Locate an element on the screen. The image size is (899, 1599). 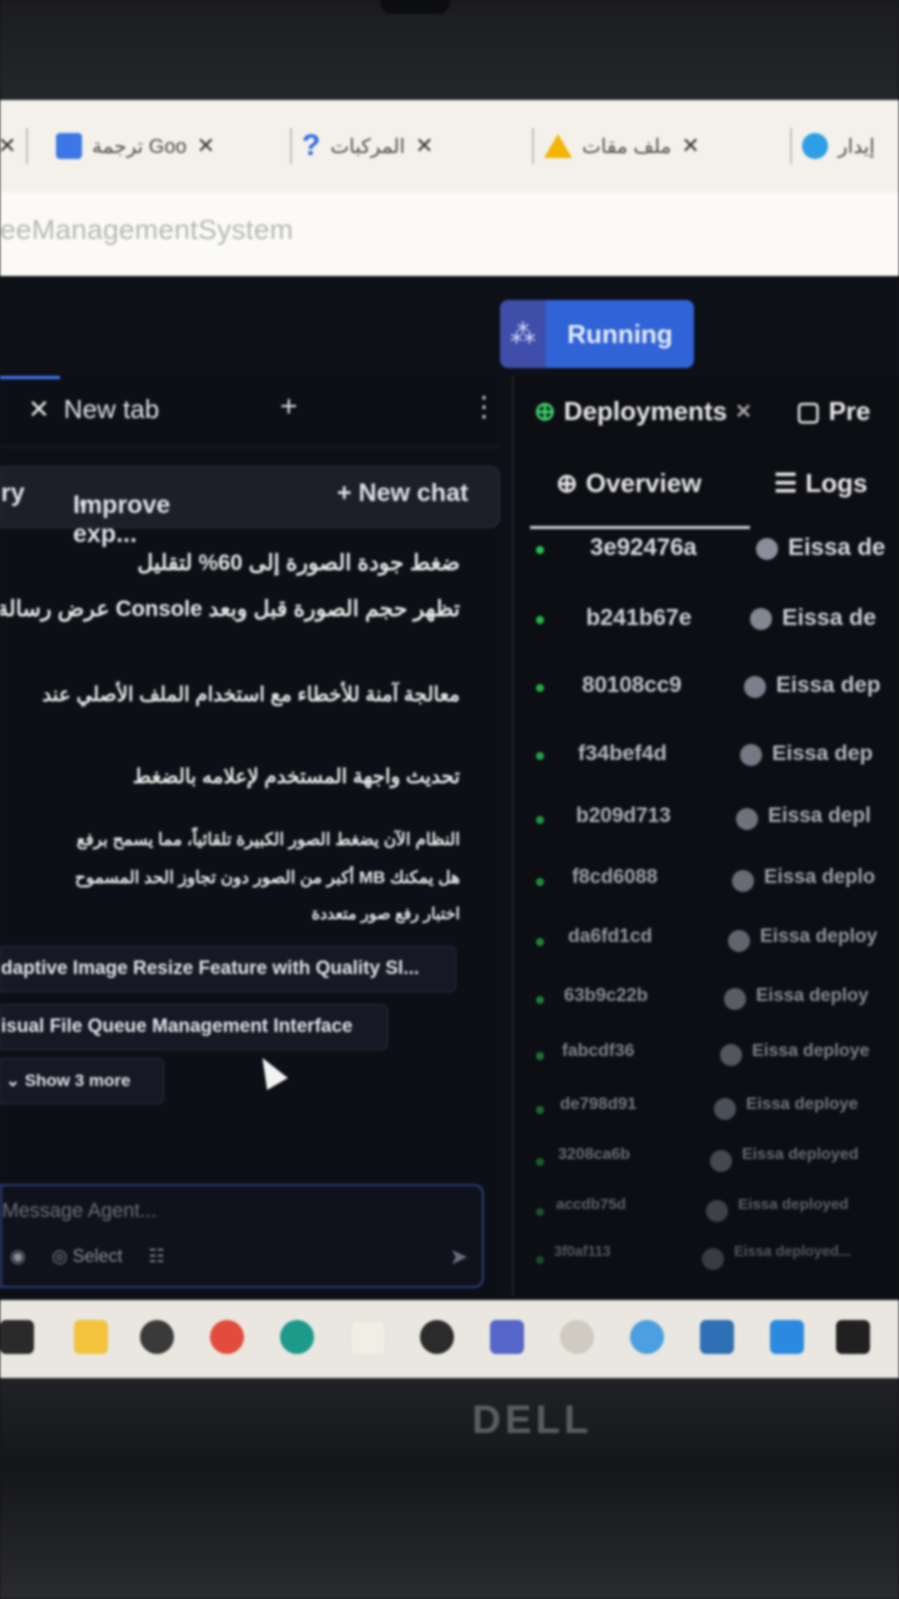
webcam is located at coordinates (415, 7).